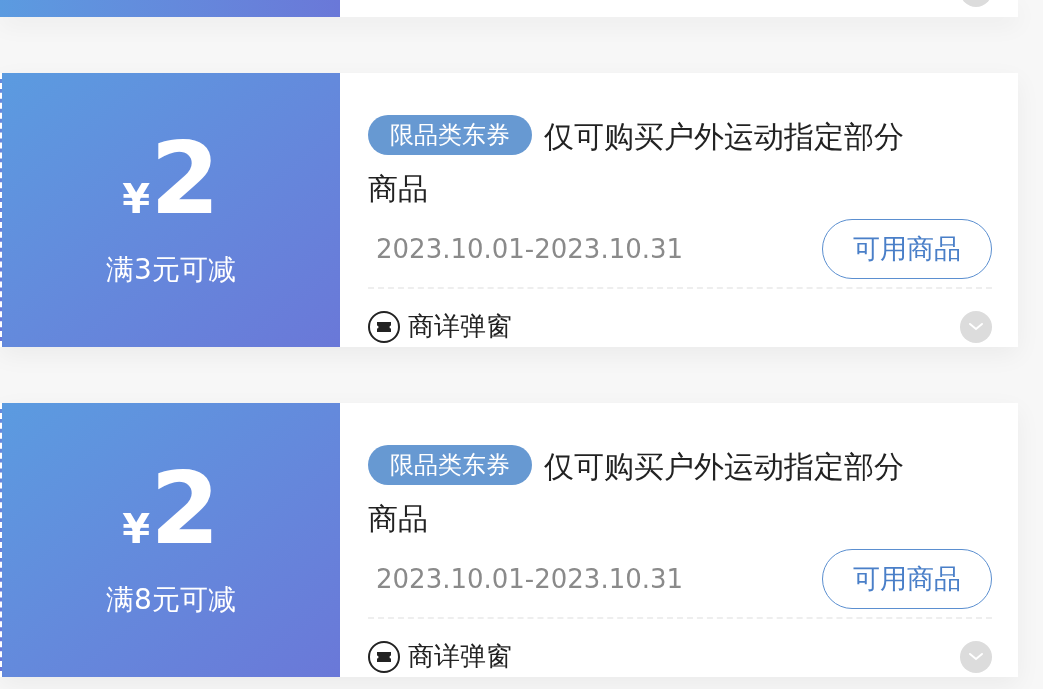  What do you see at coordinates (171, 270) in the screenshot?
I see `coupon-condition: 满3元可减` at bounding box center [171, 270].